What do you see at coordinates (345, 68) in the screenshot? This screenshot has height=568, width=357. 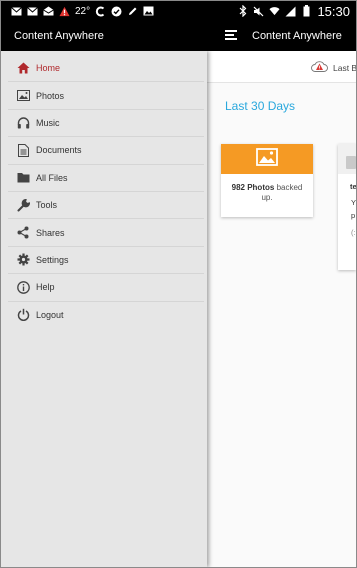 I see `banner-text: Last B` at bounding box center [345, 68].